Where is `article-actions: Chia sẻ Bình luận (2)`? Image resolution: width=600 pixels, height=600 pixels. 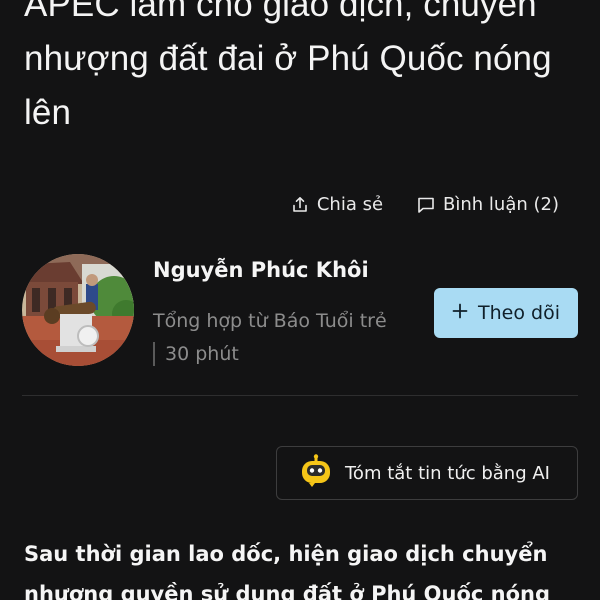
article-actions: Chia sẻ Bình luận (2) is located at coordinates (425, 204).